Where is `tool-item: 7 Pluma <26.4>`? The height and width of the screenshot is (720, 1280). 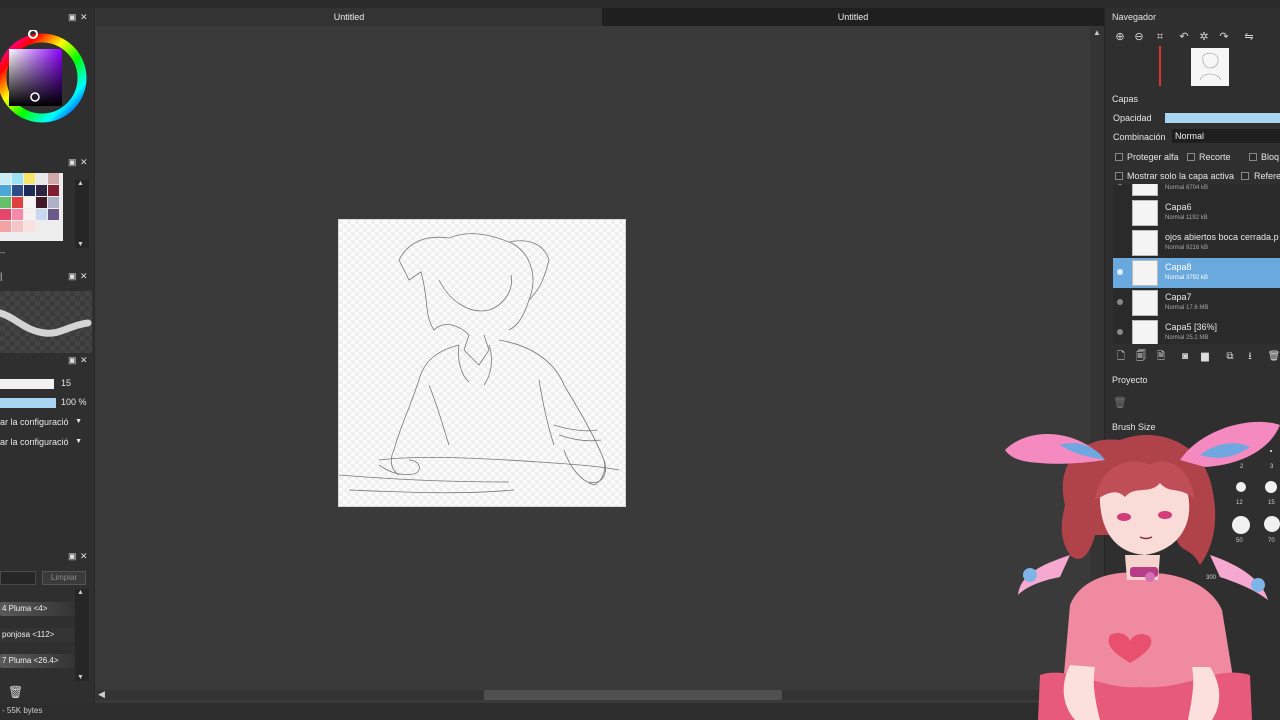
tool-item: 7 Pluma <26.4> is located at coordinates (38, 661).